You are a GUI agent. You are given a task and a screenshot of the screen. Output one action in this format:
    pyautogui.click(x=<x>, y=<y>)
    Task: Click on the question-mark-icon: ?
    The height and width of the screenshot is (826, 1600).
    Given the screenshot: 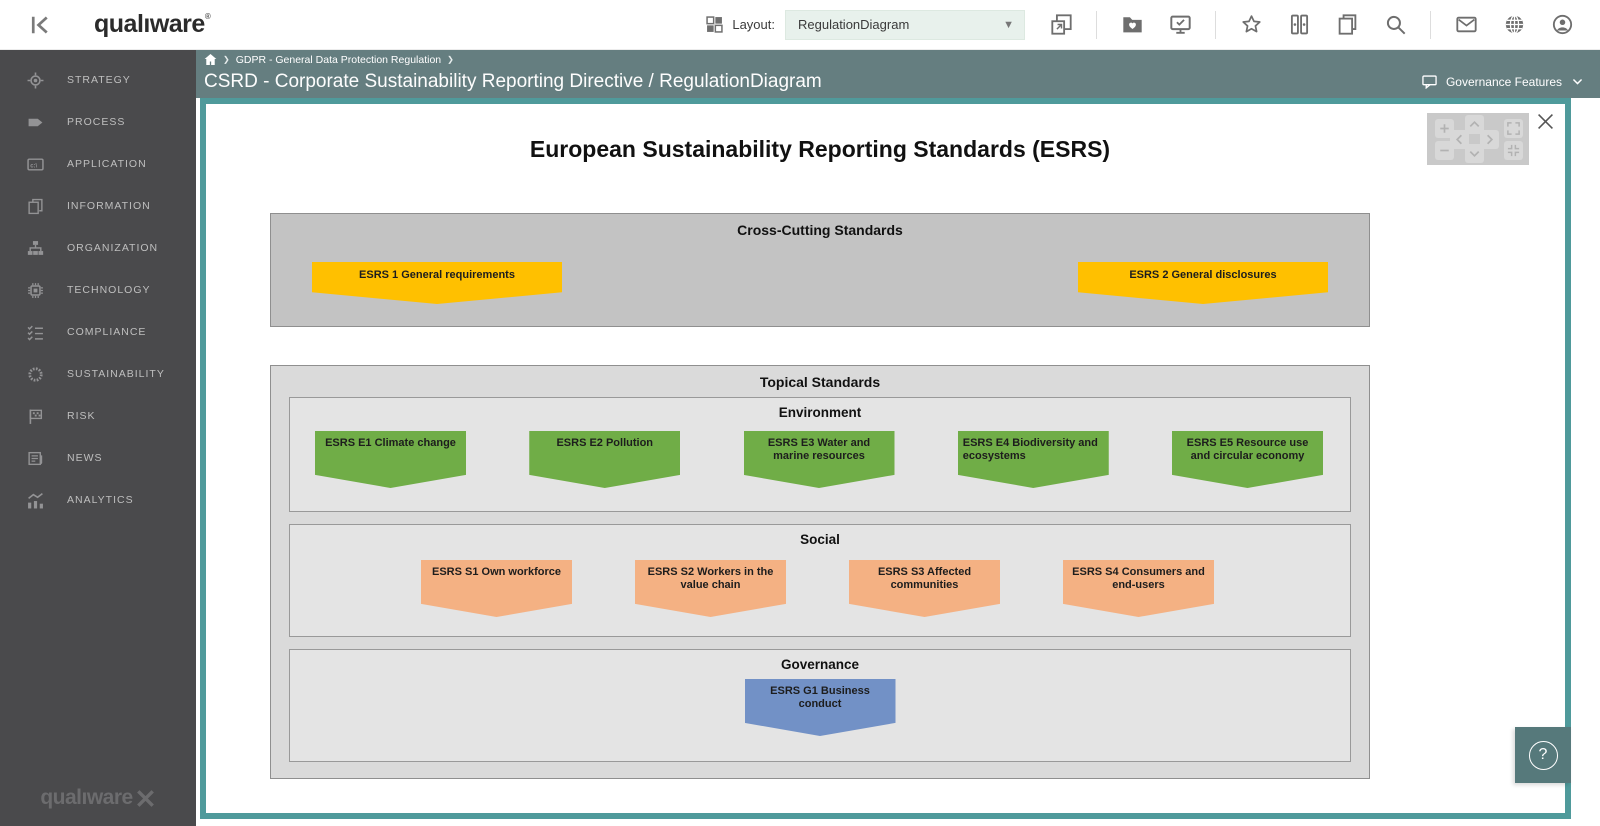 What is the action you would take?
    pyautogui.click(x=1543, y=755)
    